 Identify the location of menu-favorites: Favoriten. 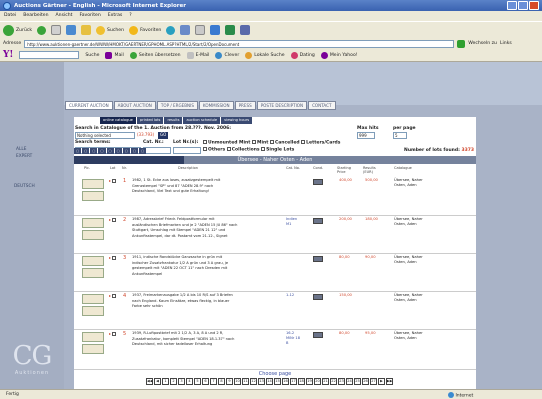
(89, 16).